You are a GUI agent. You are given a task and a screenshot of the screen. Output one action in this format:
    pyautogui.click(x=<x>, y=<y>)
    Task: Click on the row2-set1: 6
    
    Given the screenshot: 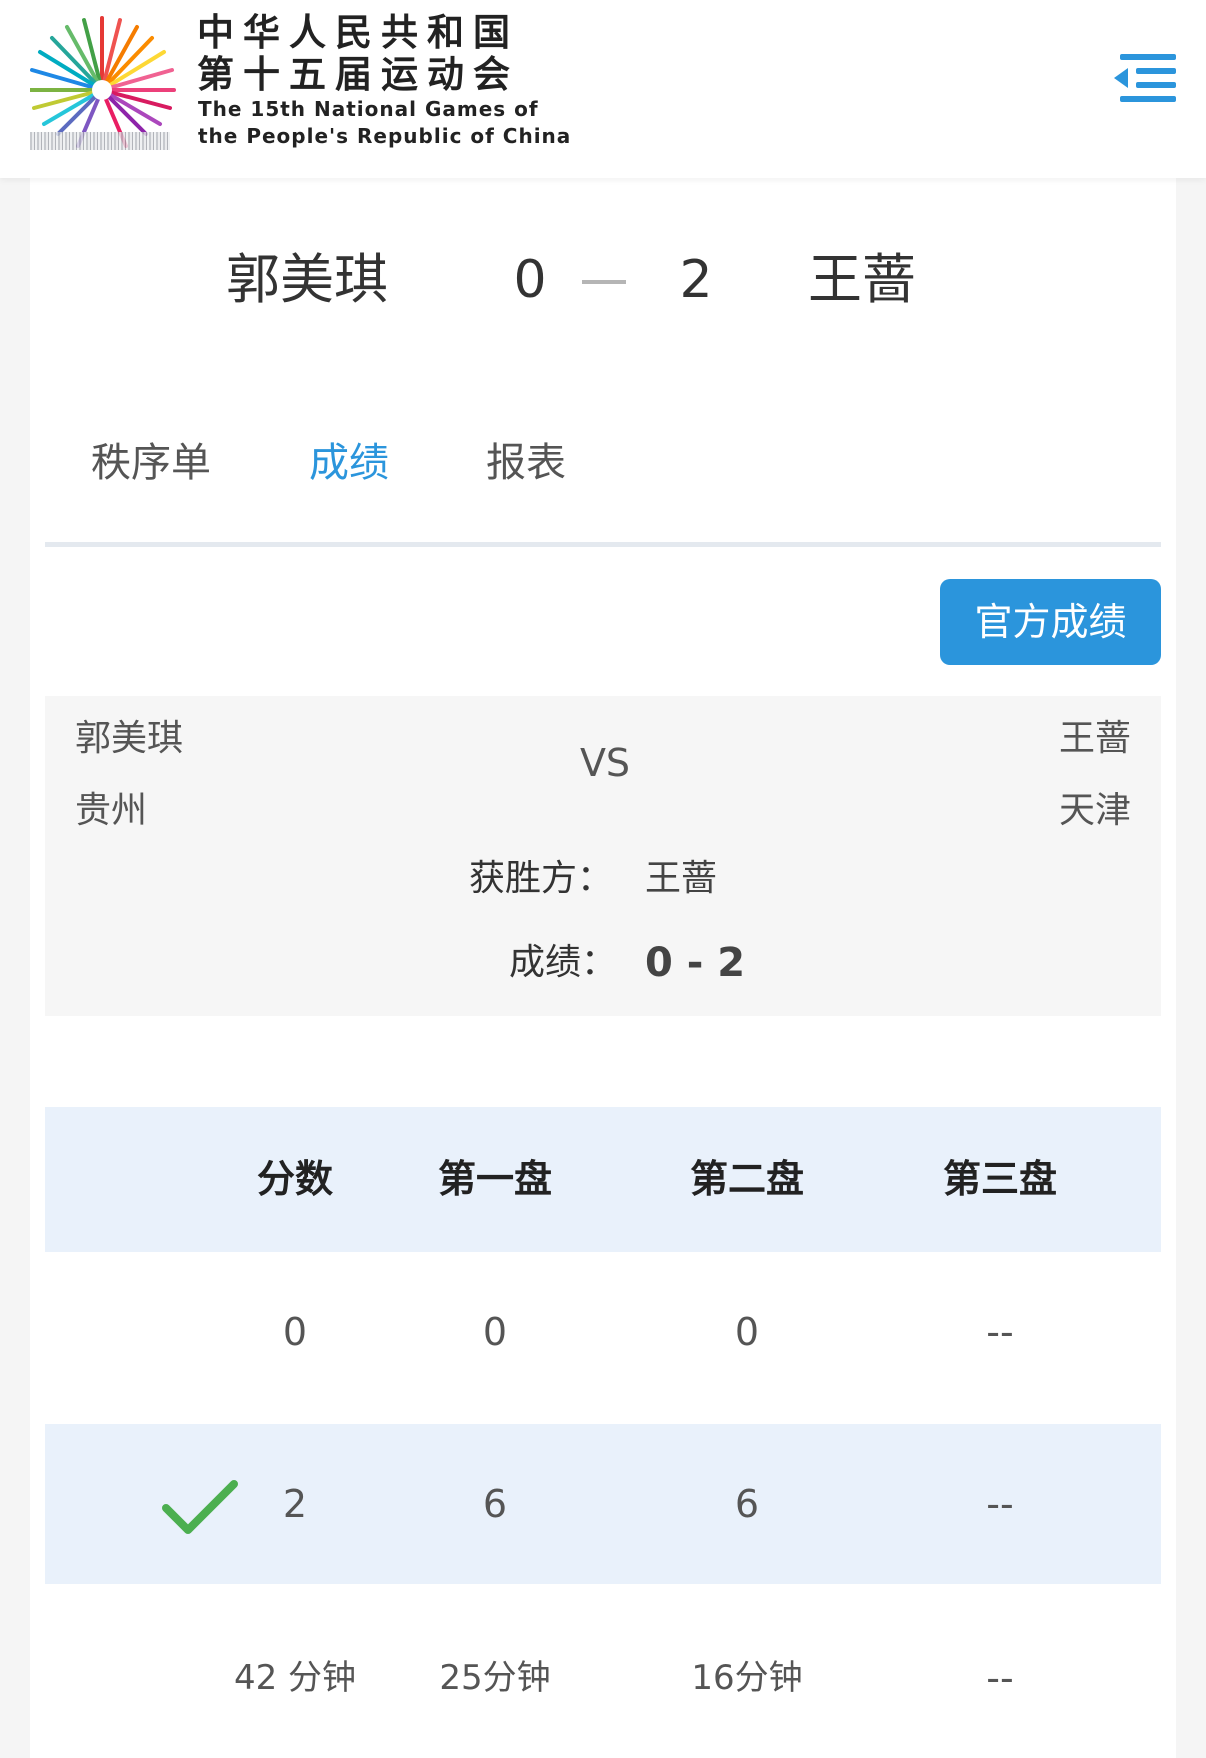 What is the action you would take?
    pyautogui.click(x=495, y=1504)
    